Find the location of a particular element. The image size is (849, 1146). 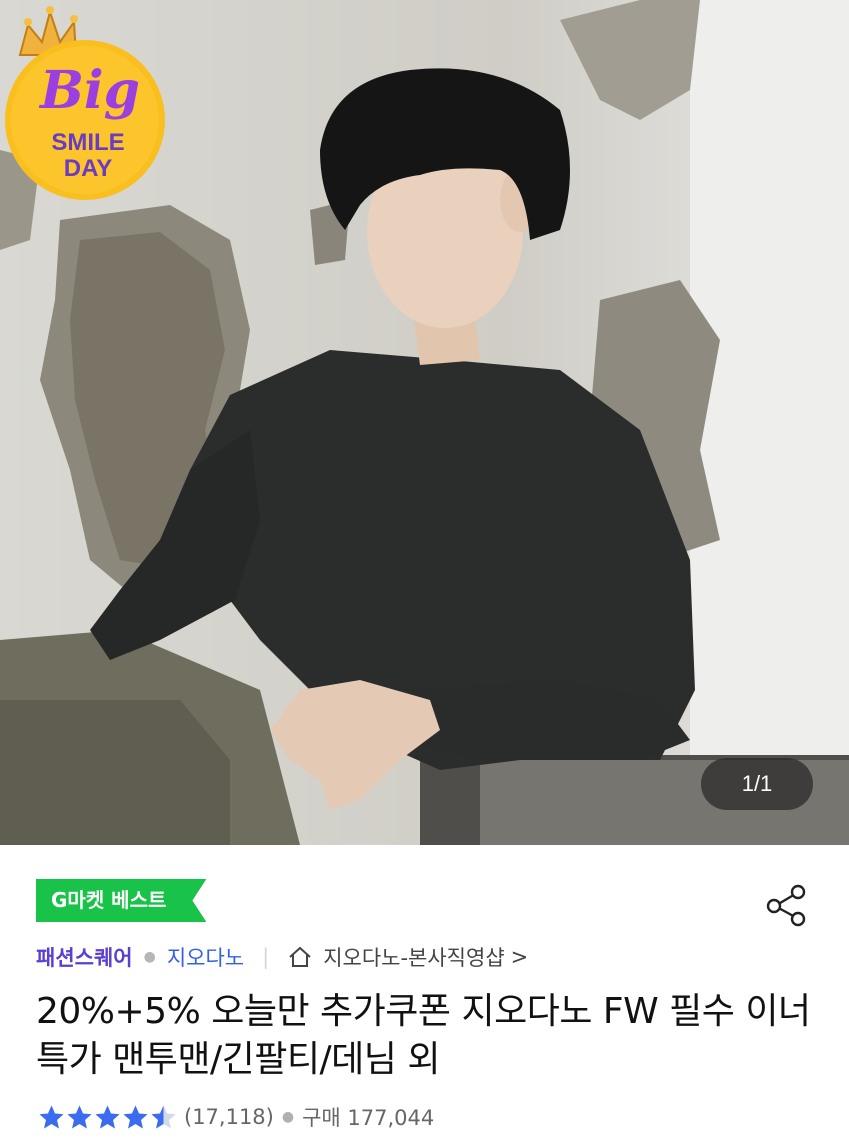

gmarket-best-badge: G마켓 베스트 is located at coordinates (121, 900).